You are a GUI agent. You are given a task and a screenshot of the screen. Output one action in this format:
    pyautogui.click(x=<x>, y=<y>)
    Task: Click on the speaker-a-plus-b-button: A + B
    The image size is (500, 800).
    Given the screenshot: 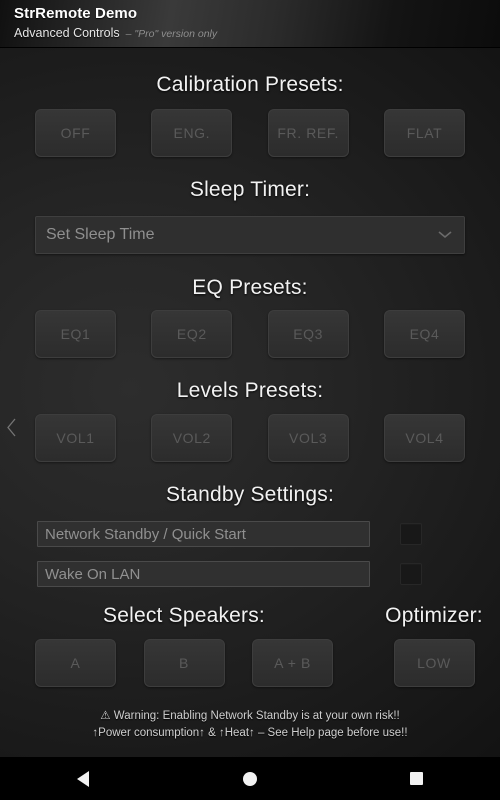 What is the action you would take?
    pyautogui.click(x=292, y=663)
    